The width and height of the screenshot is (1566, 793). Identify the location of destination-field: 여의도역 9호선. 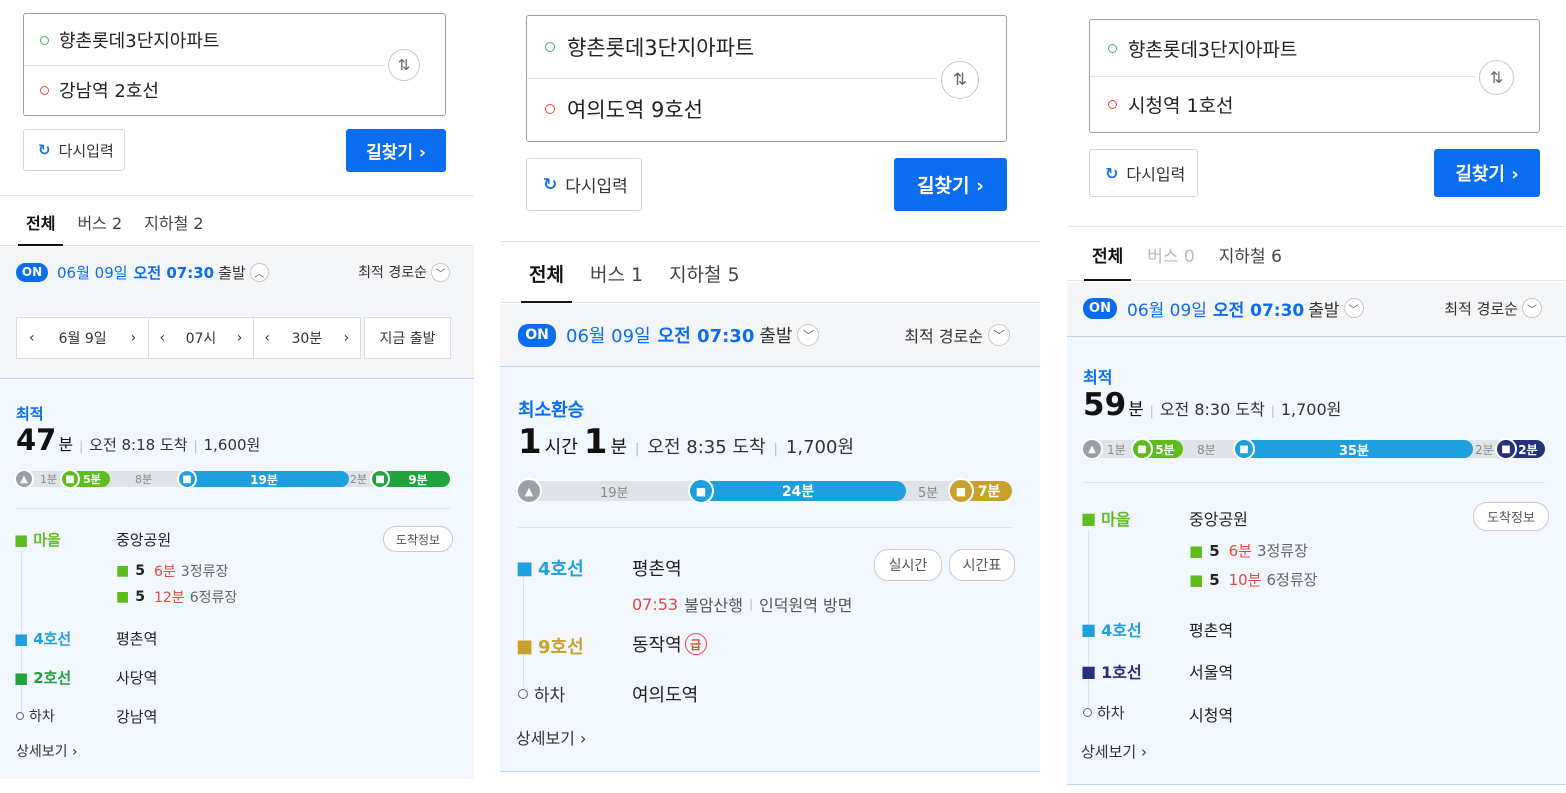
(766, 109).